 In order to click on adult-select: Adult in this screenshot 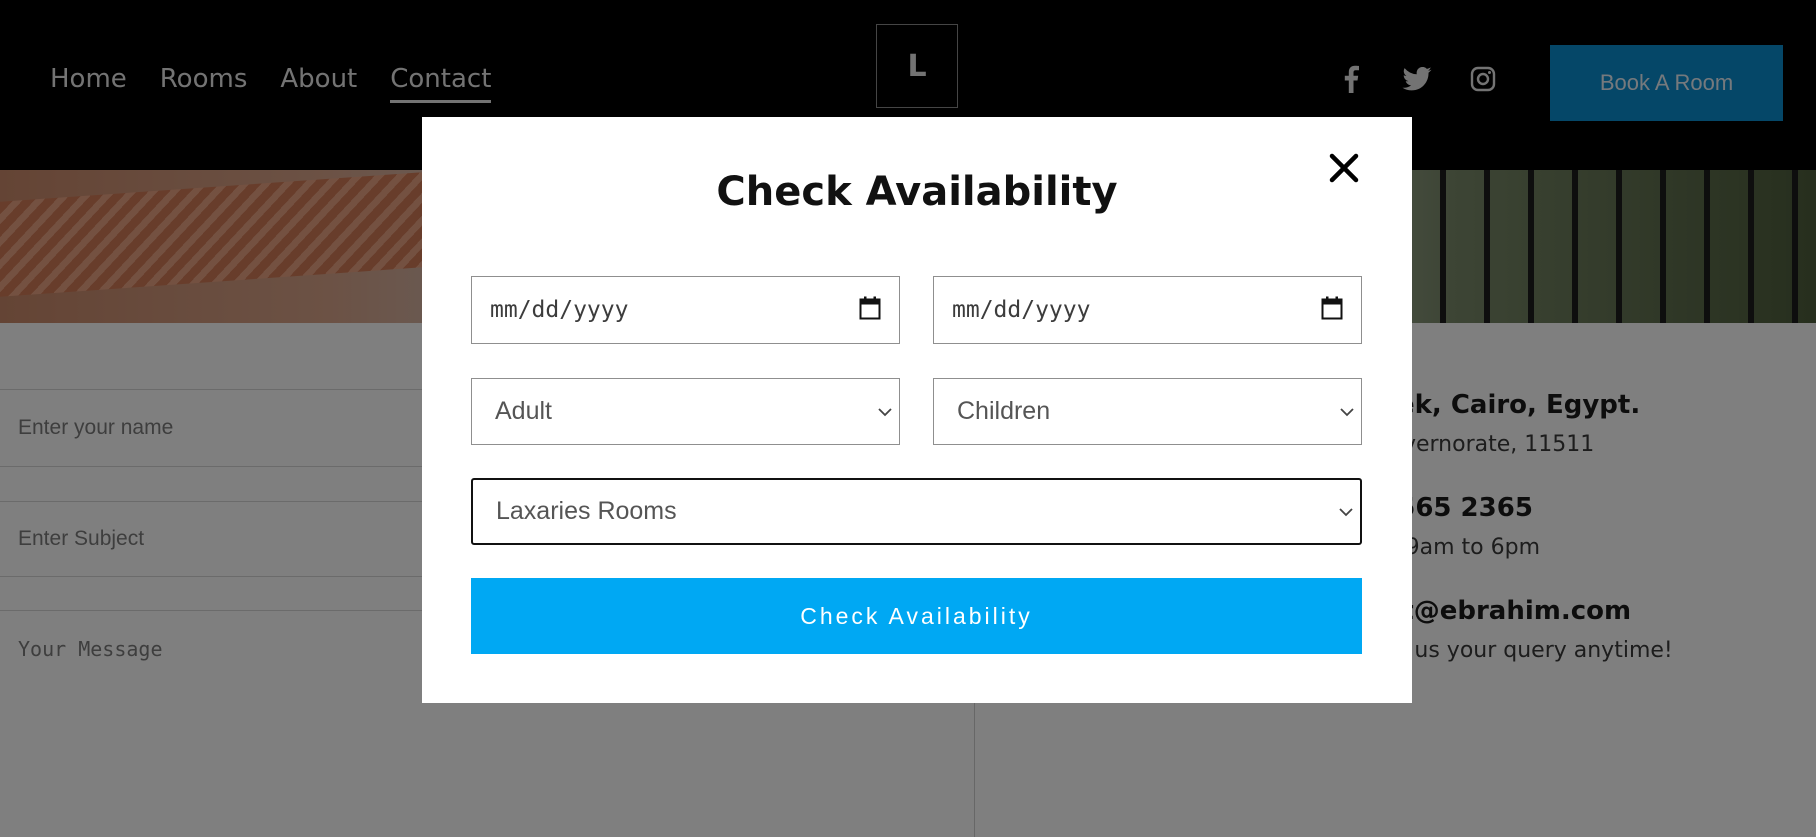, I will do `click(685, 411)`.